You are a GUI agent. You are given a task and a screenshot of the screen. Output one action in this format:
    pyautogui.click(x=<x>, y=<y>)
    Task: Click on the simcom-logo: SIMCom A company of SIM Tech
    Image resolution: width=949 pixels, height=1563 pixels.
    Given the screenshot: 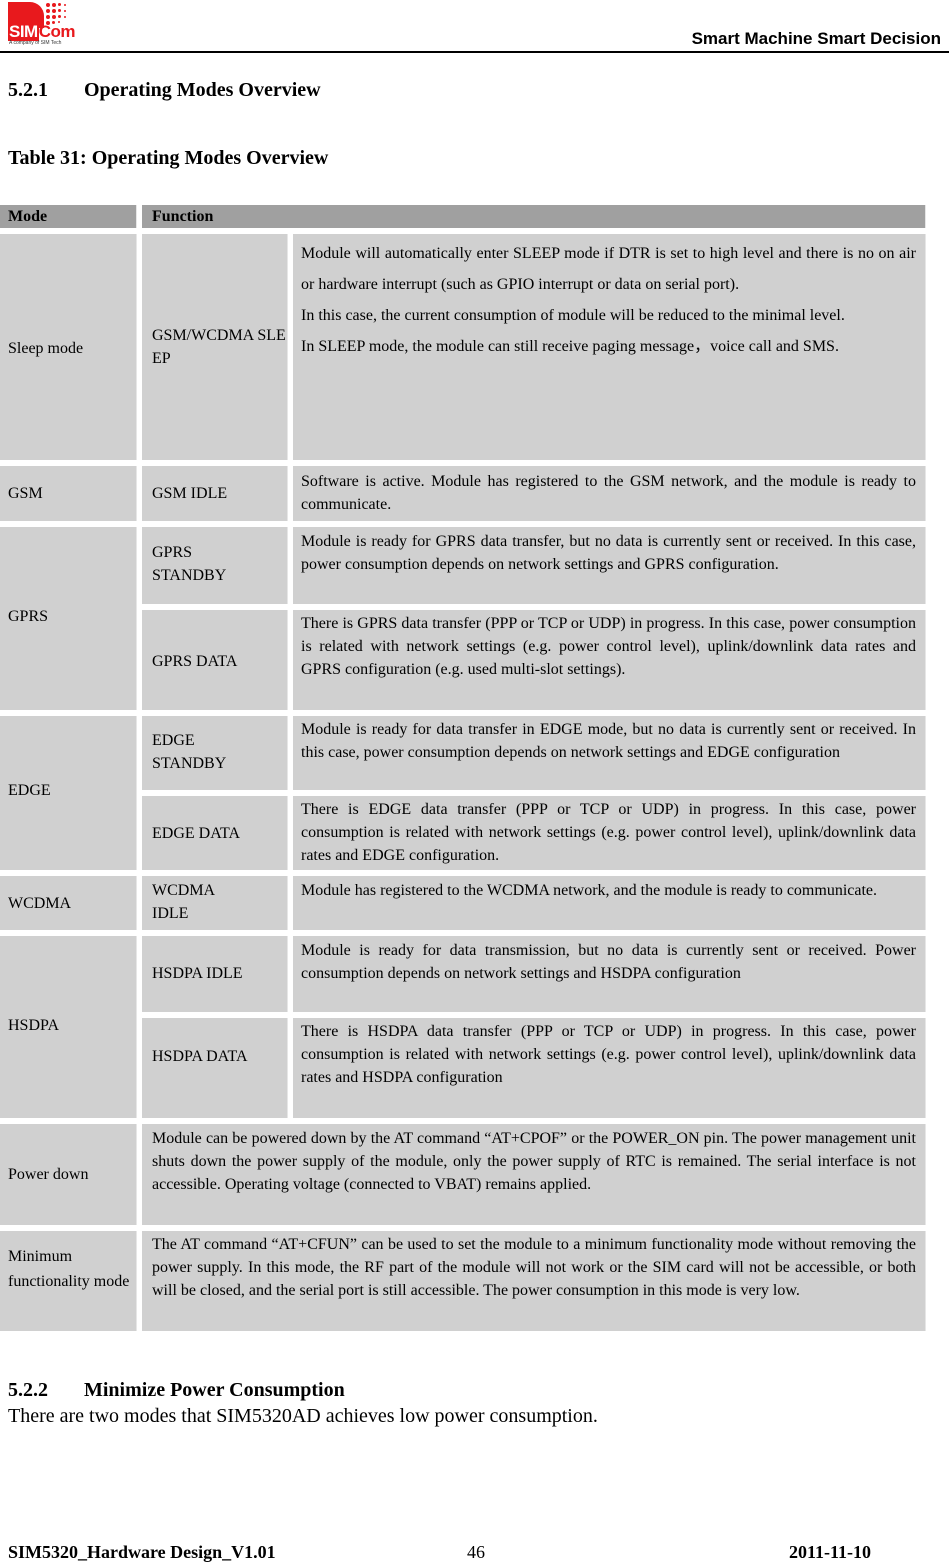 What is the action you would take?
    pyautogui.click(x=43, y=24)
    